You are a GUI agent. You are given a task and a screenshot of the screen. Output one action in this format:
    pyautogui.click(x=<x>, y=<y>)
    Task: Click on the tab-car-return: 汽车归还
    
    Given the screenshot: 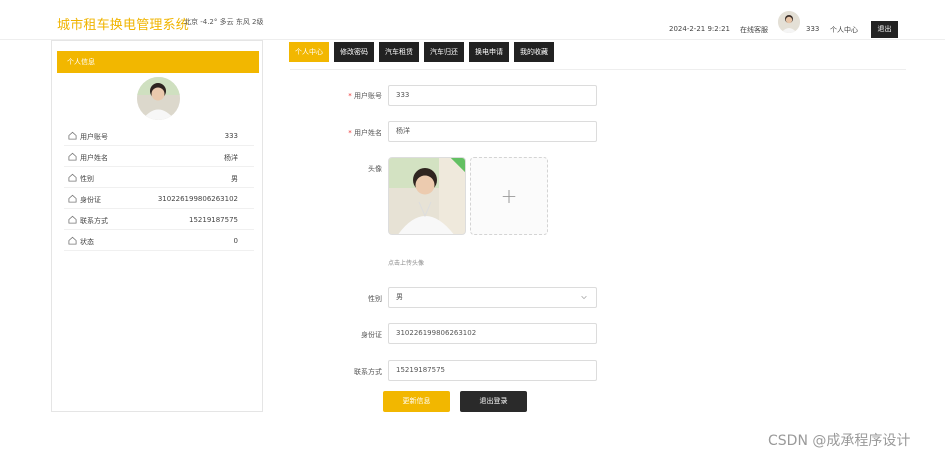 What is the action you would take?
    pyautogui.click(x=444, y=52)
    